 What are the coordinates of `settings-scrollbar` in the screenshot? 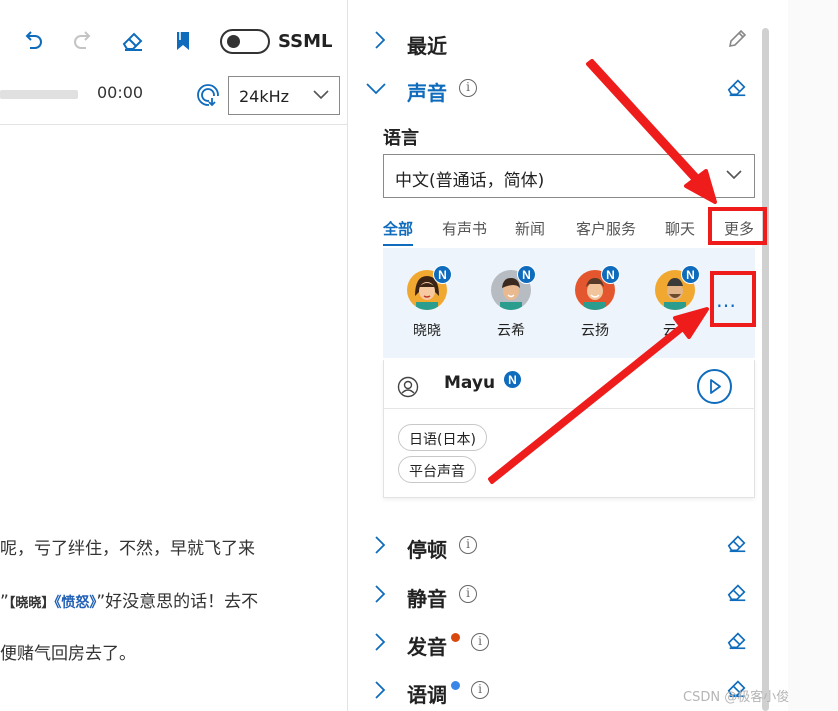 It's located at (765, 369).